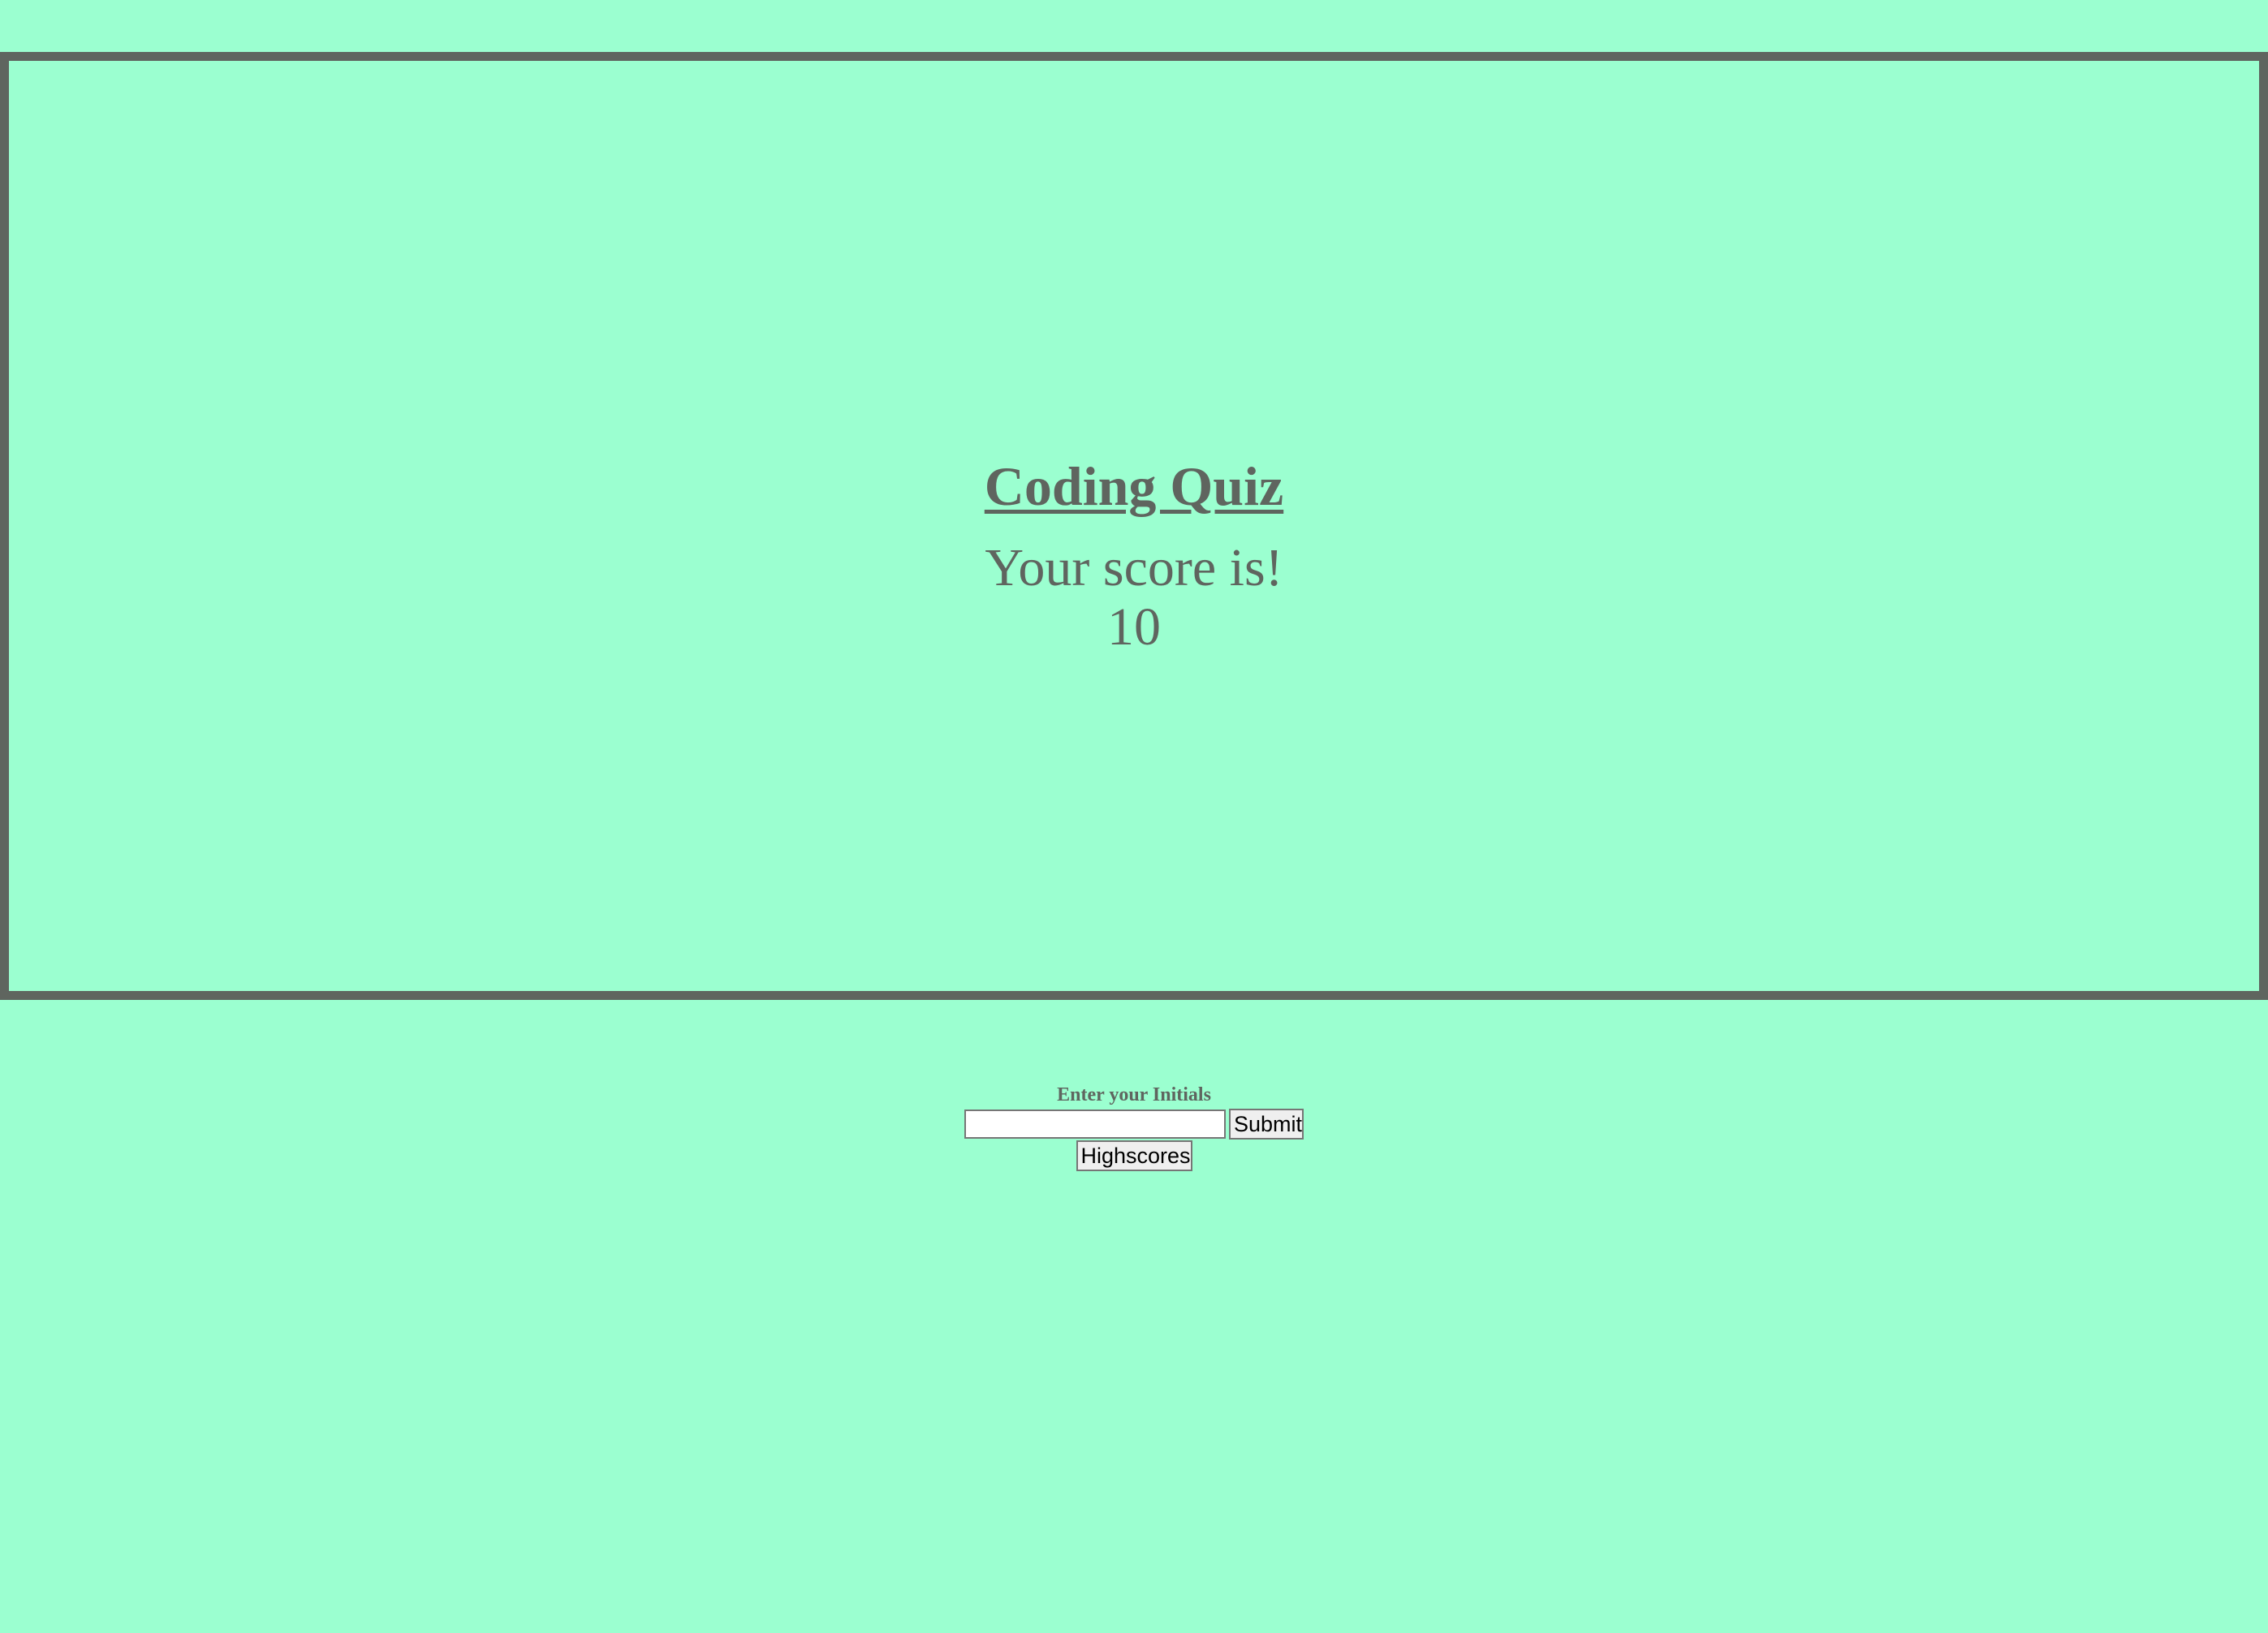 The height and width of the screenshot is (1633, 2268). What do you see at coordinates (1134, 627) in the screenshot?
I see `score-value: 10` at bounding box center [1134, 627].